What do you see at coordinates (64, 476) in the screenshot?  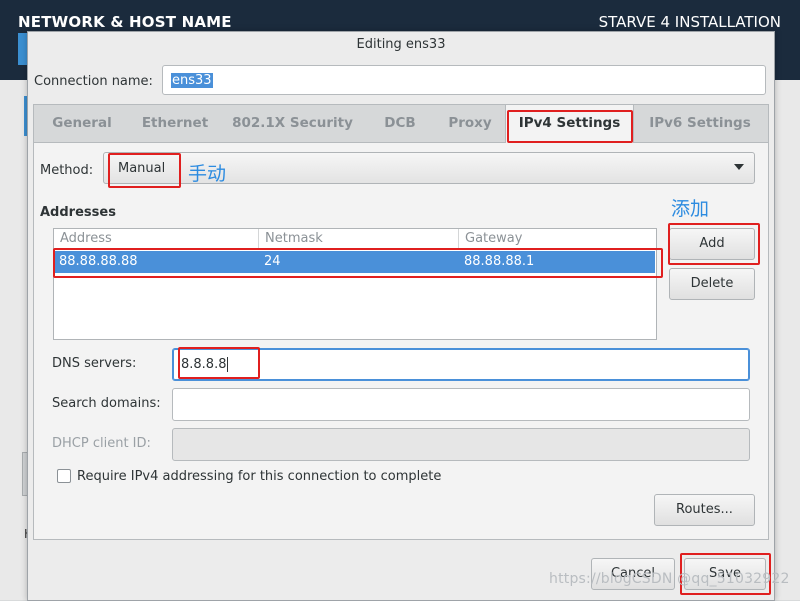 I see `require-ipv4-checkbox` at bounding box center [64, 476].